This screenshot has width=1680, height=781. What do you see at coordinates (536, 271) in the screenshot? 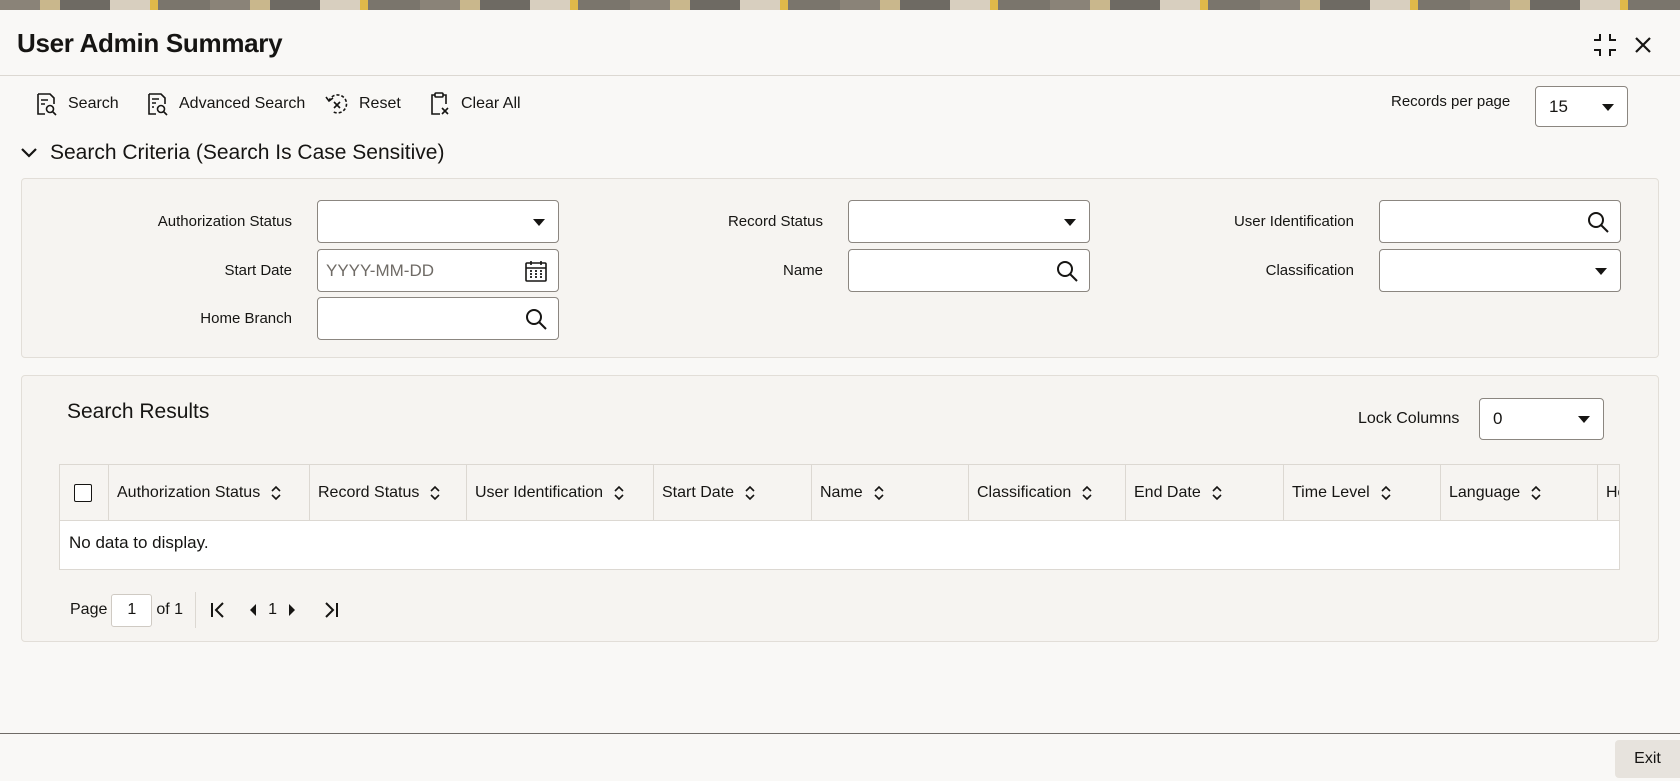
I see `calendar-icon` at bounding box center [536, 271].